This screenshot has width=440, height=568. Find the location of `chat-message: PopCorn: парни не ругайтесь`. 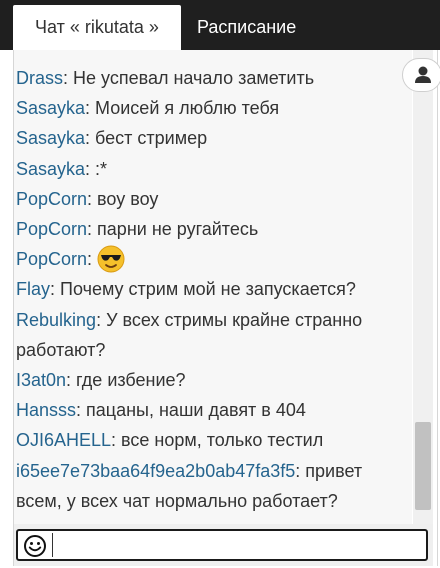

chat-message: PopCorn: парни не ругайтесь is located at coordinates (212, 229).